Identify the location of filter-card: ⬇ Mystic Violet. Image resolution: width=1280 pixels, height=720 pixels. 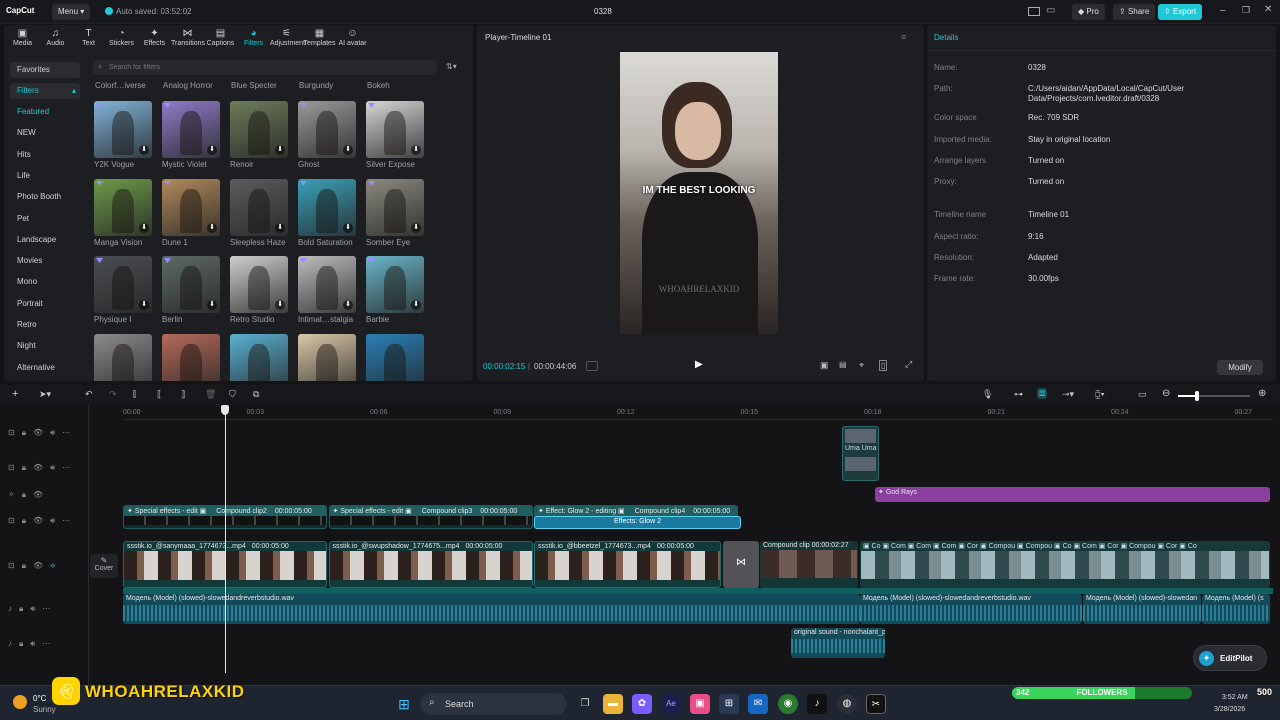
(191, 135).